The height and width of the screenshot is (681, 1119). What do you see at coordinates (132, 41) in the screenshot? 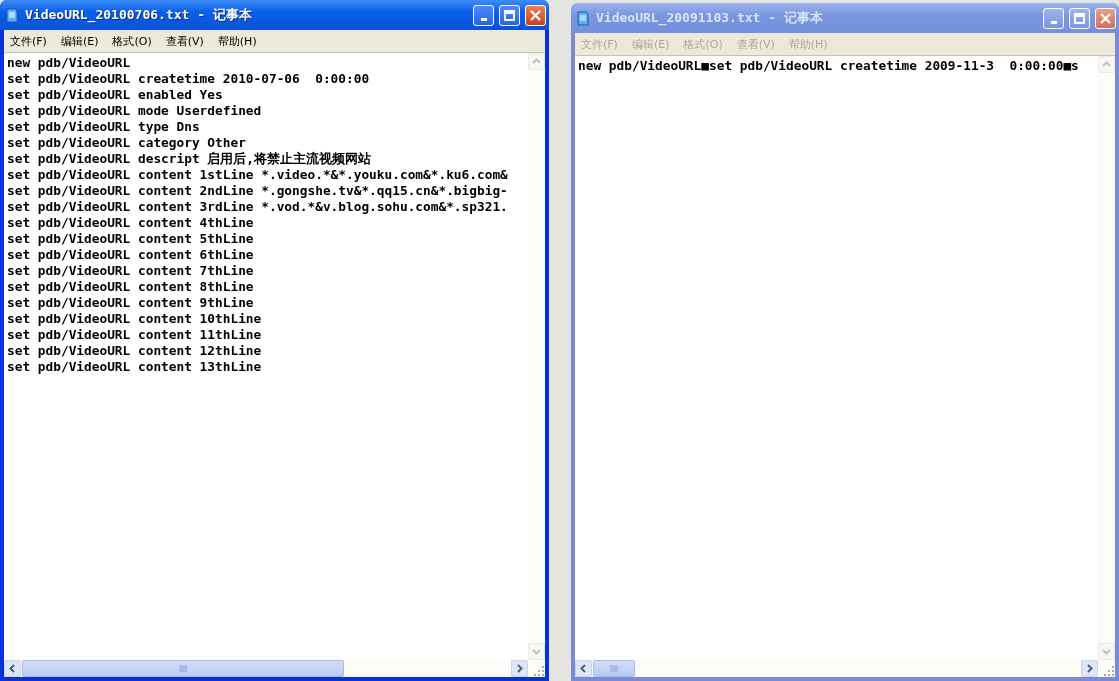
I see `menu-item: 格式(O)` at bounding box center [132, 41].